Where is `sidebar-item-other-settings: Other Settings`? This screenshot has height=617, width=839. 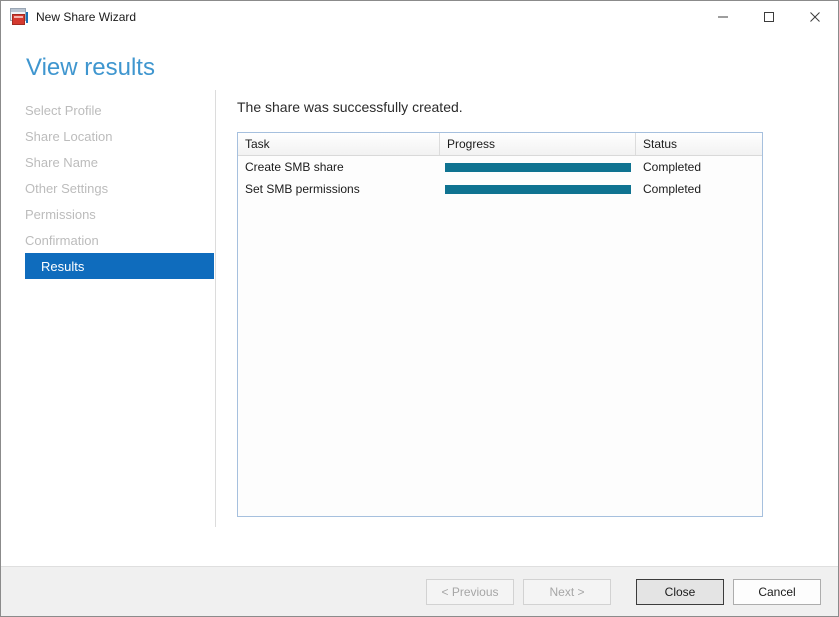
sidebar-item-other-settings: Other Settings is located at coordinates (108, 188).